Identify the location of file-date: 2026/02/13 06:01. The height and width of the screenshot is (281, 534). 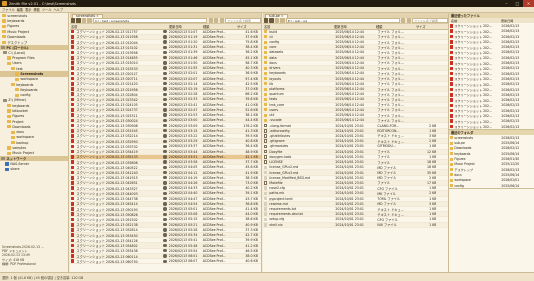
(183, 256).